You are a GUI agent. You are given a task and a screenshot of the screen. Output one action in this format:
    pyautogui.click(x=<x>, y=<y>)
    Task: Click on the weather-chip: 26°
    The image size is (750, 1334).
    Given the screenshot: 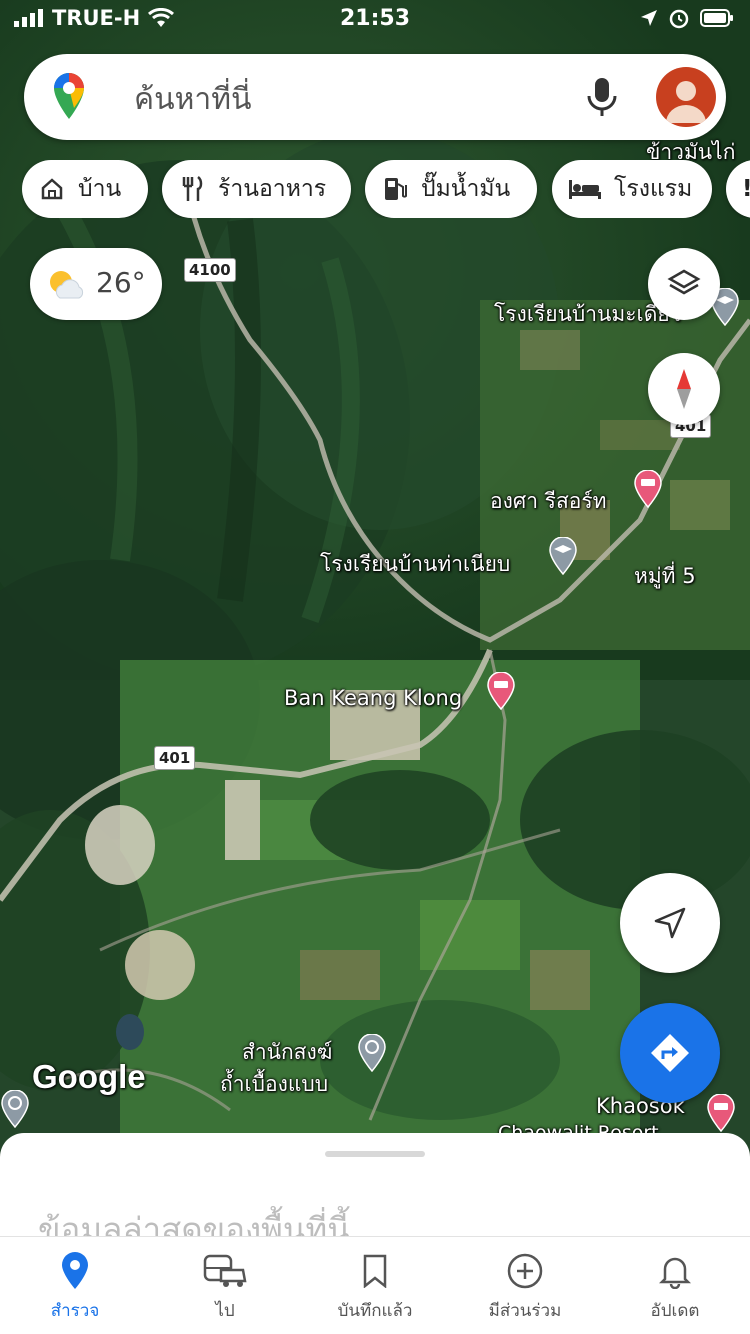 What is the action you would take?
    pyautogui.click(x=96, y=284)
    